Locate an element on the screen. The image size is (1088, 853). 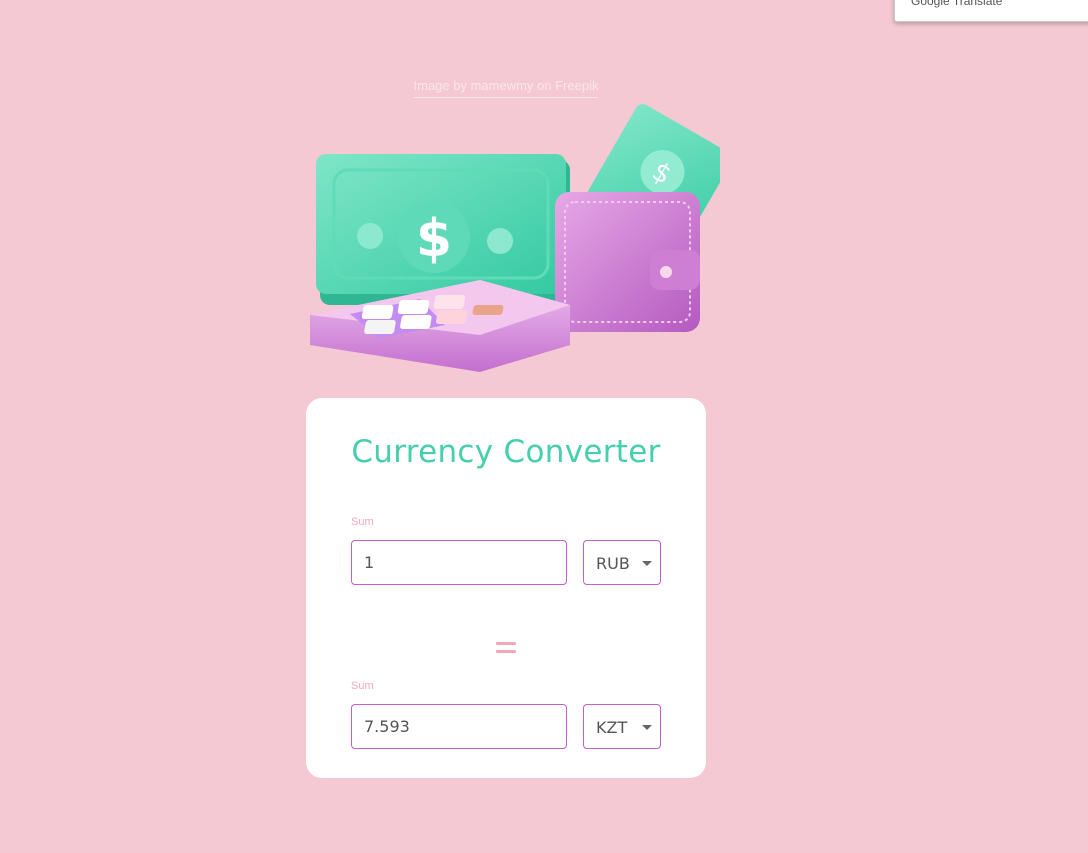
to-currency-value: KZT is located at coordinates (612, 727).